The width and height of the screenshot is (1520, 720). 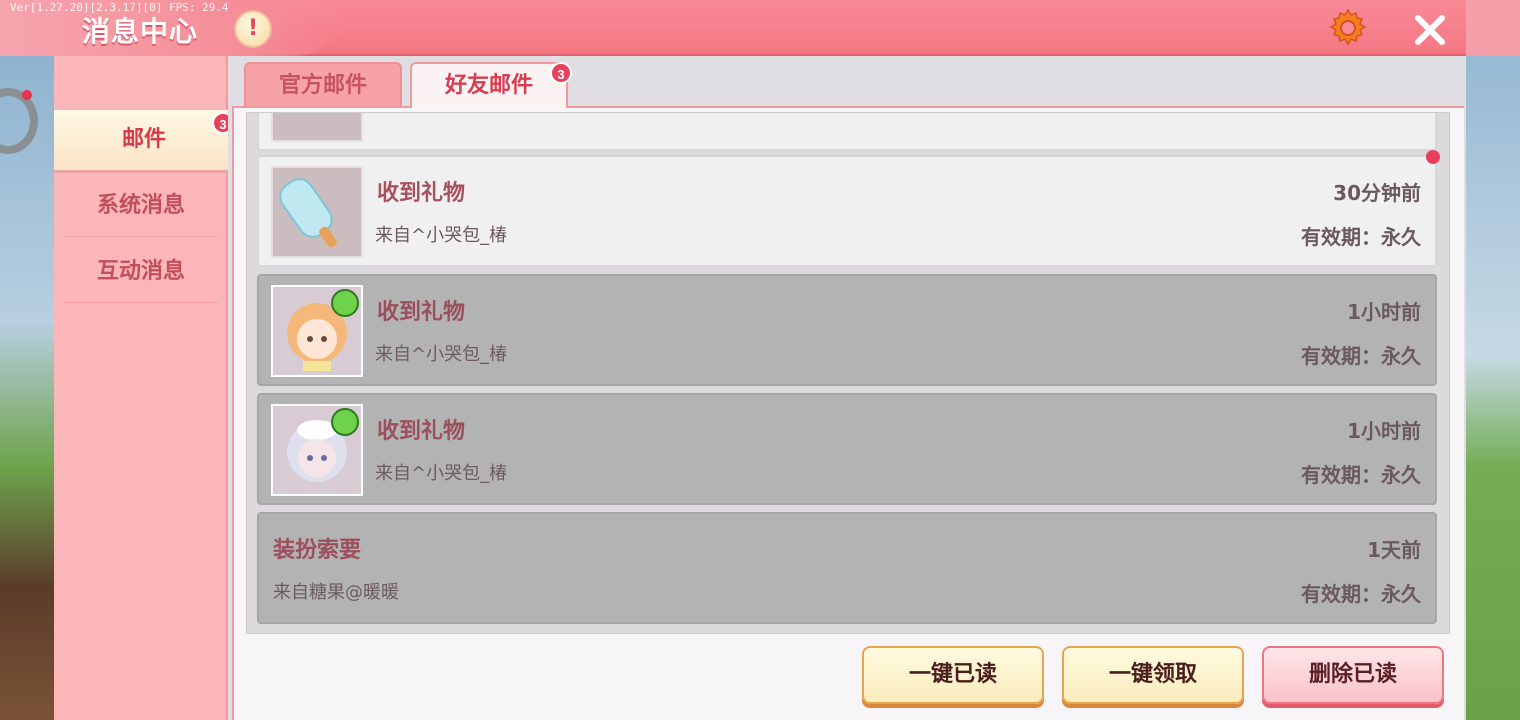 I want to click on claim-all-button: 一键领取, so click(x=1153, y=675).